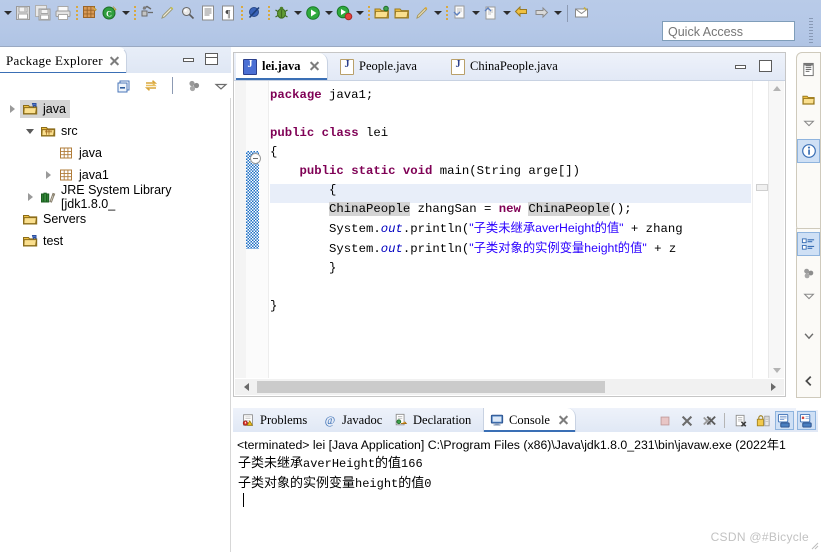 The width and height of the screenshot is (821, 552). Describe the element at coordinates (110, 13) in the screenshot. I see `new-java-class-icon: C` at that location.